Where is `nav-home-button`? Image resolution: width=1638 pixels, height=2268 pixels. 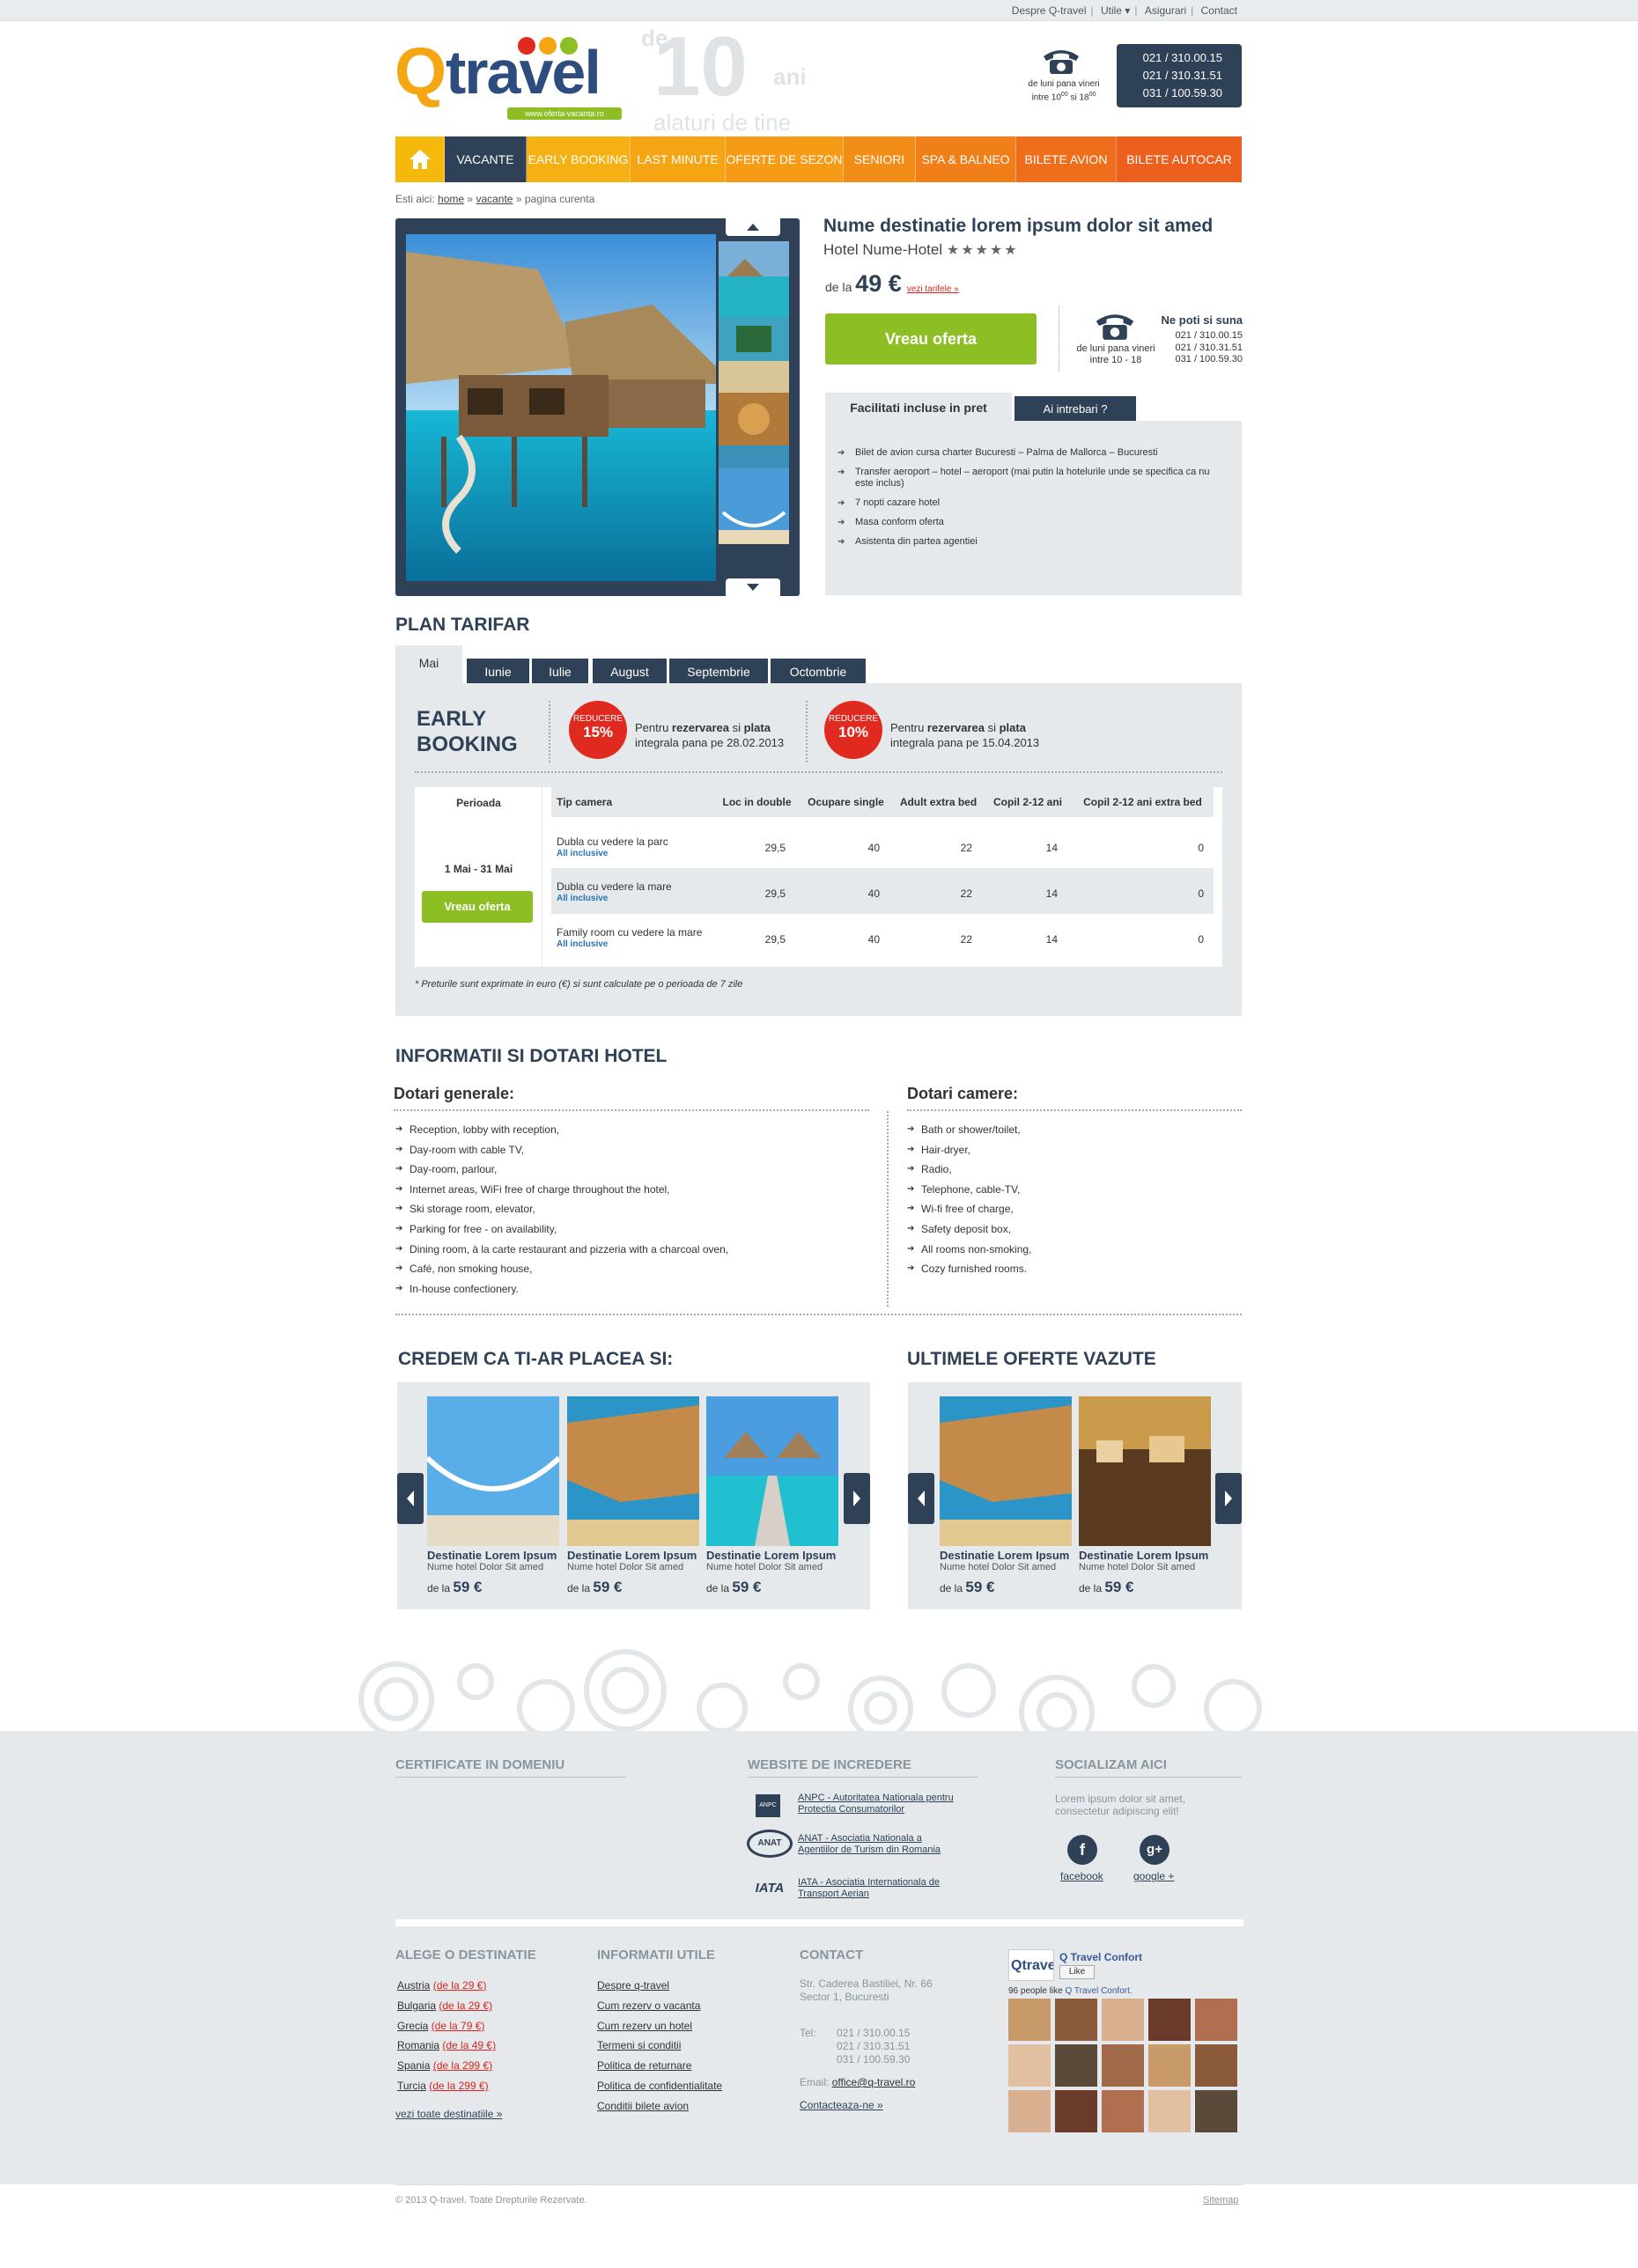
nav-home-button is located at coordinates (420, 159).